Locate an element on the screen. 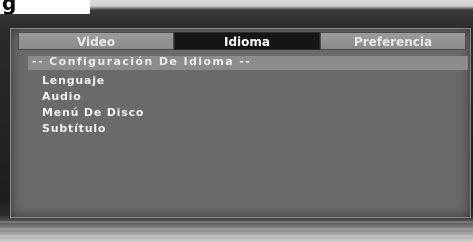 The width and height of the screenshot is (473, 242). tab-bar: Video Idioma Preferencia is located at coordinates (242, 41).